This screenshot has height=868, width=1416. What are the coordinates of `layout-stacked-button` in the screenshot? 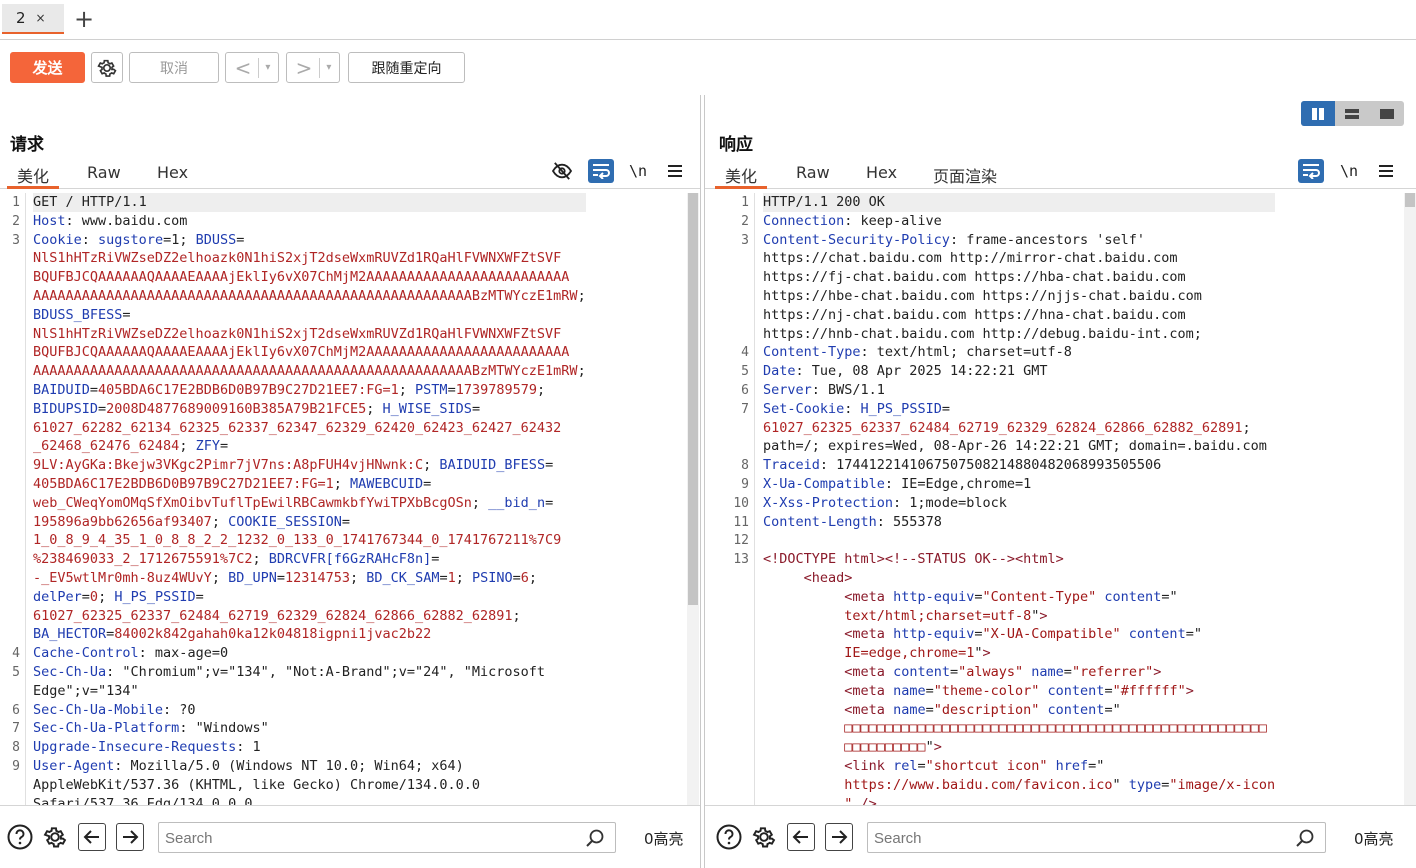 It's located at (1352, 113).